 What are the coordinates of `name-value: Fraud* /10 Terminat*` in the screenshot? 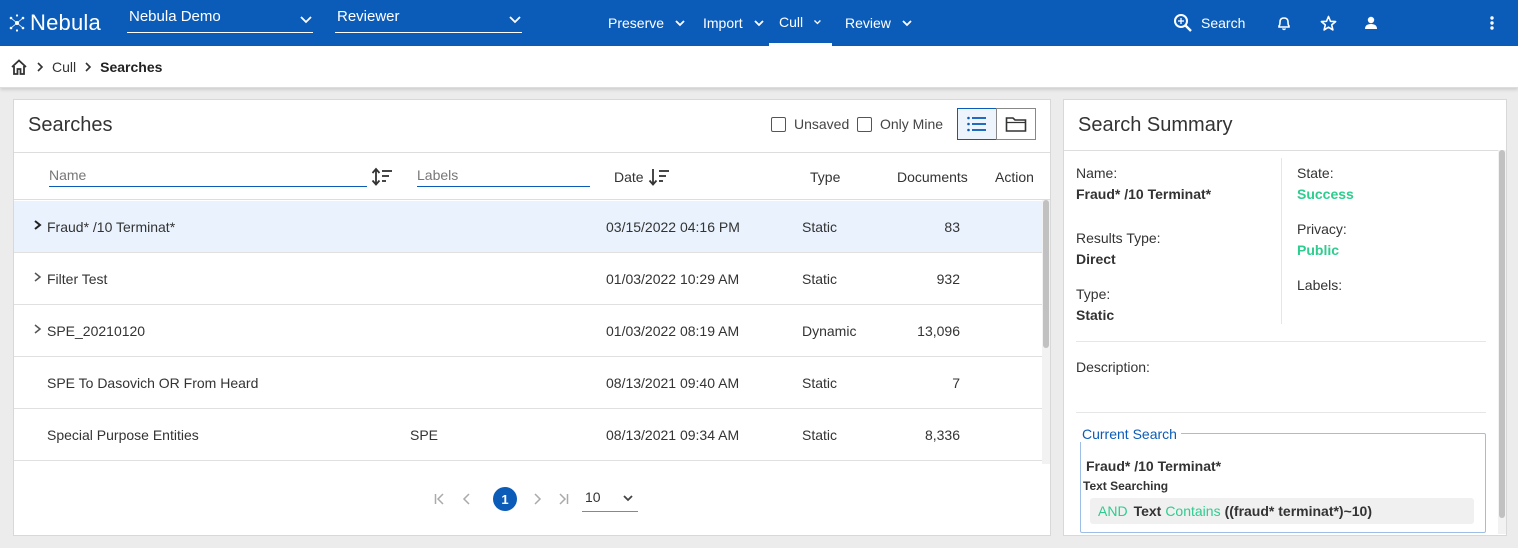 It's located at (1144, 194).